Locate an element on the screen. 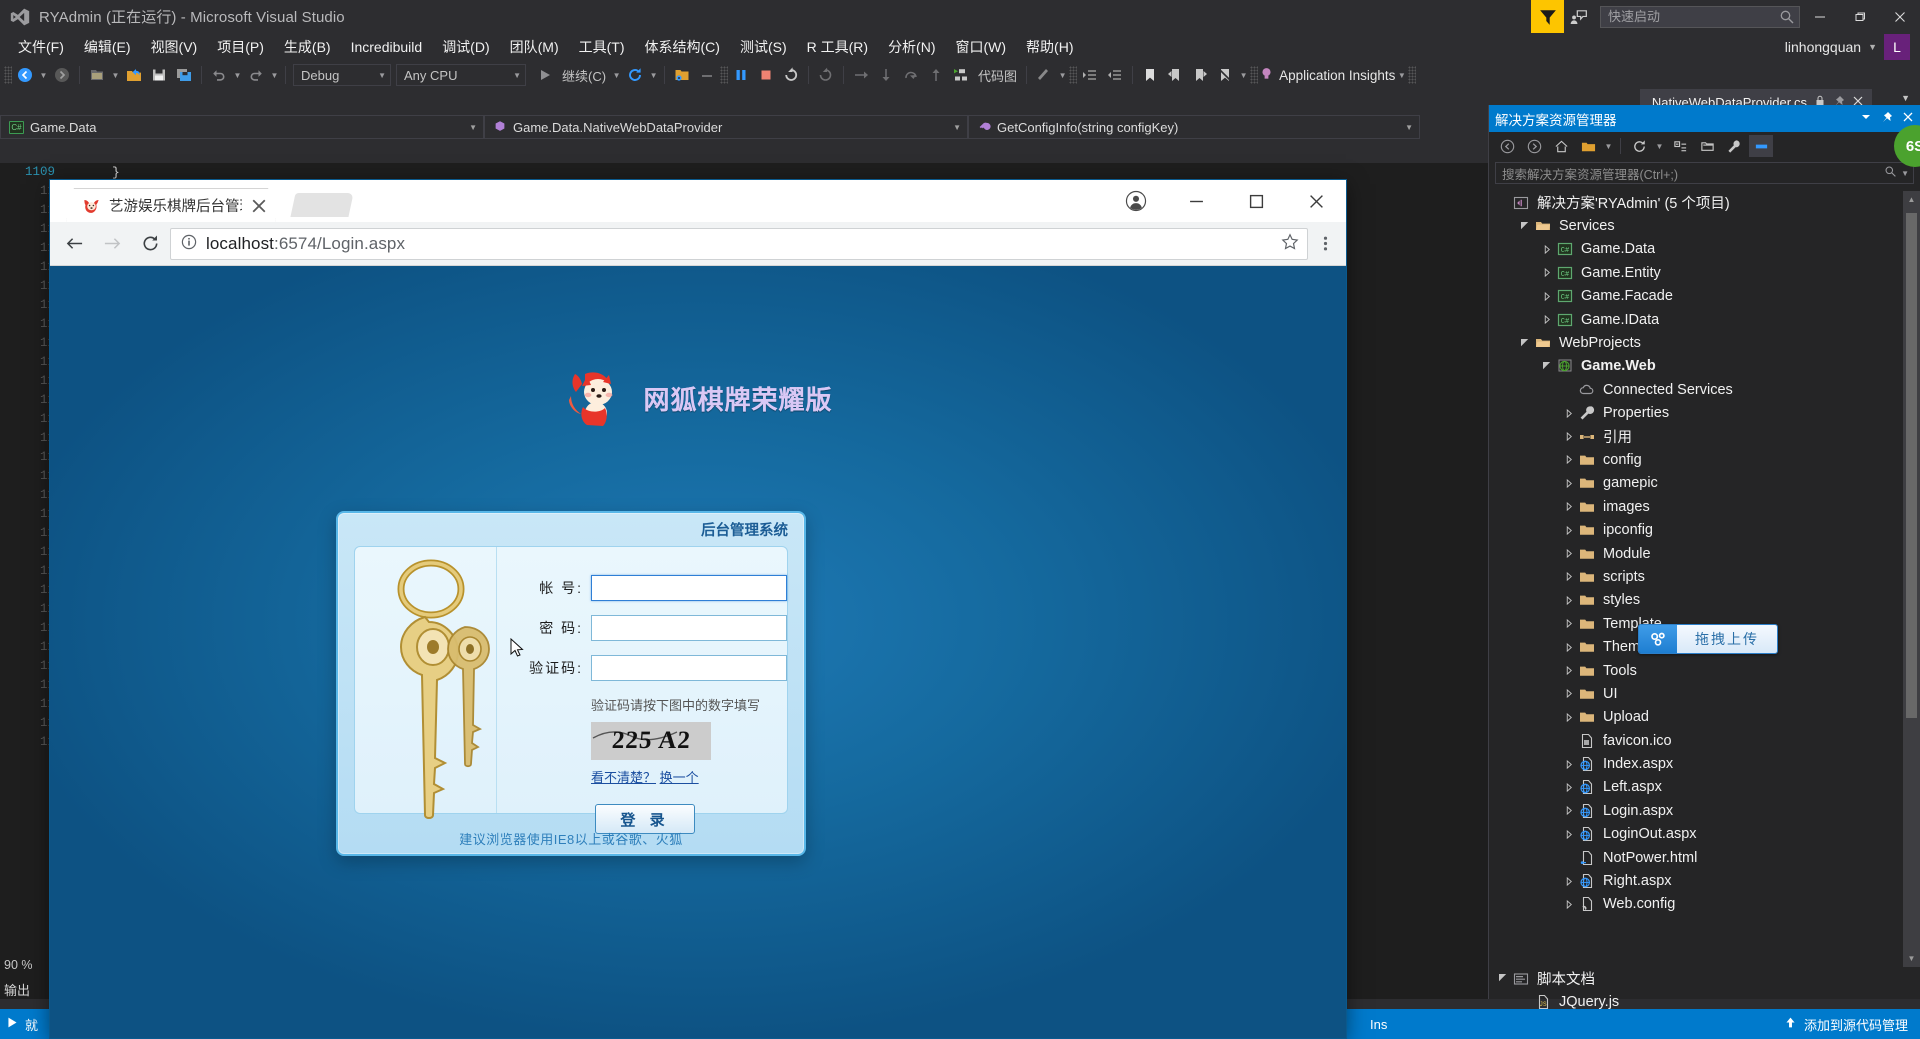  step-into-icon is located at coordinates (886, 75).